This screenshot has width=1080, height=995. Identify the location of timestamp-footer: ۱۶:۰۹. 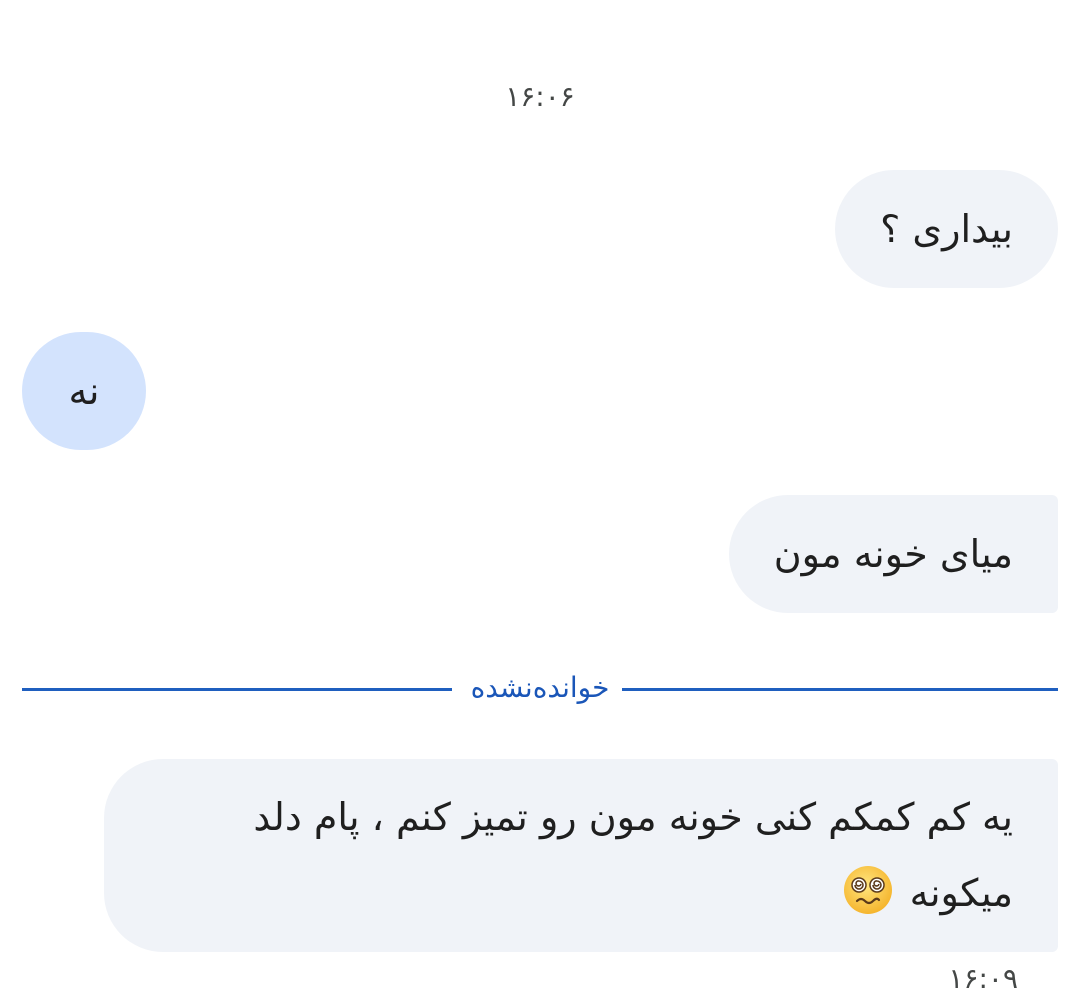
(983, 978).